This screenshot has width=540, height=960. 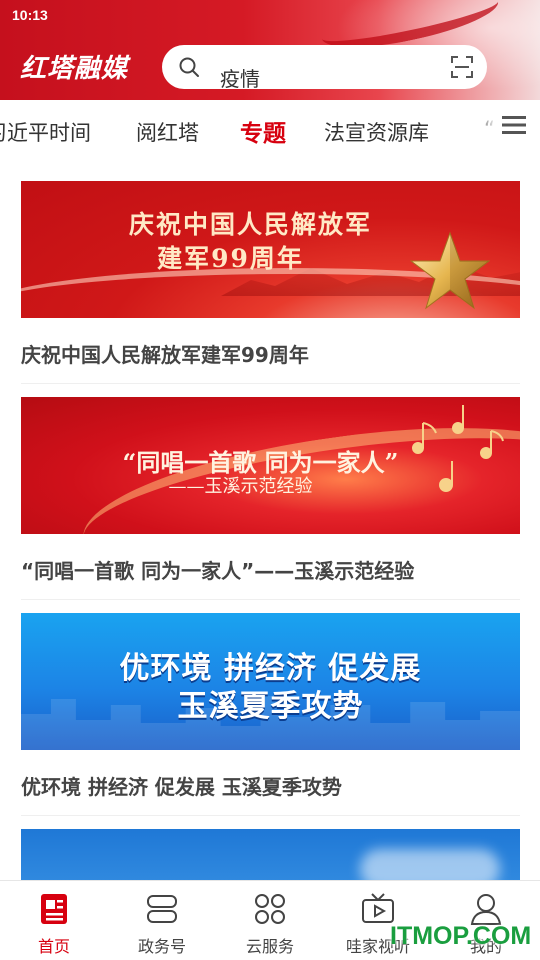 I want to click on nav-cloud-services: 云服务, so click(x=270, y=920).